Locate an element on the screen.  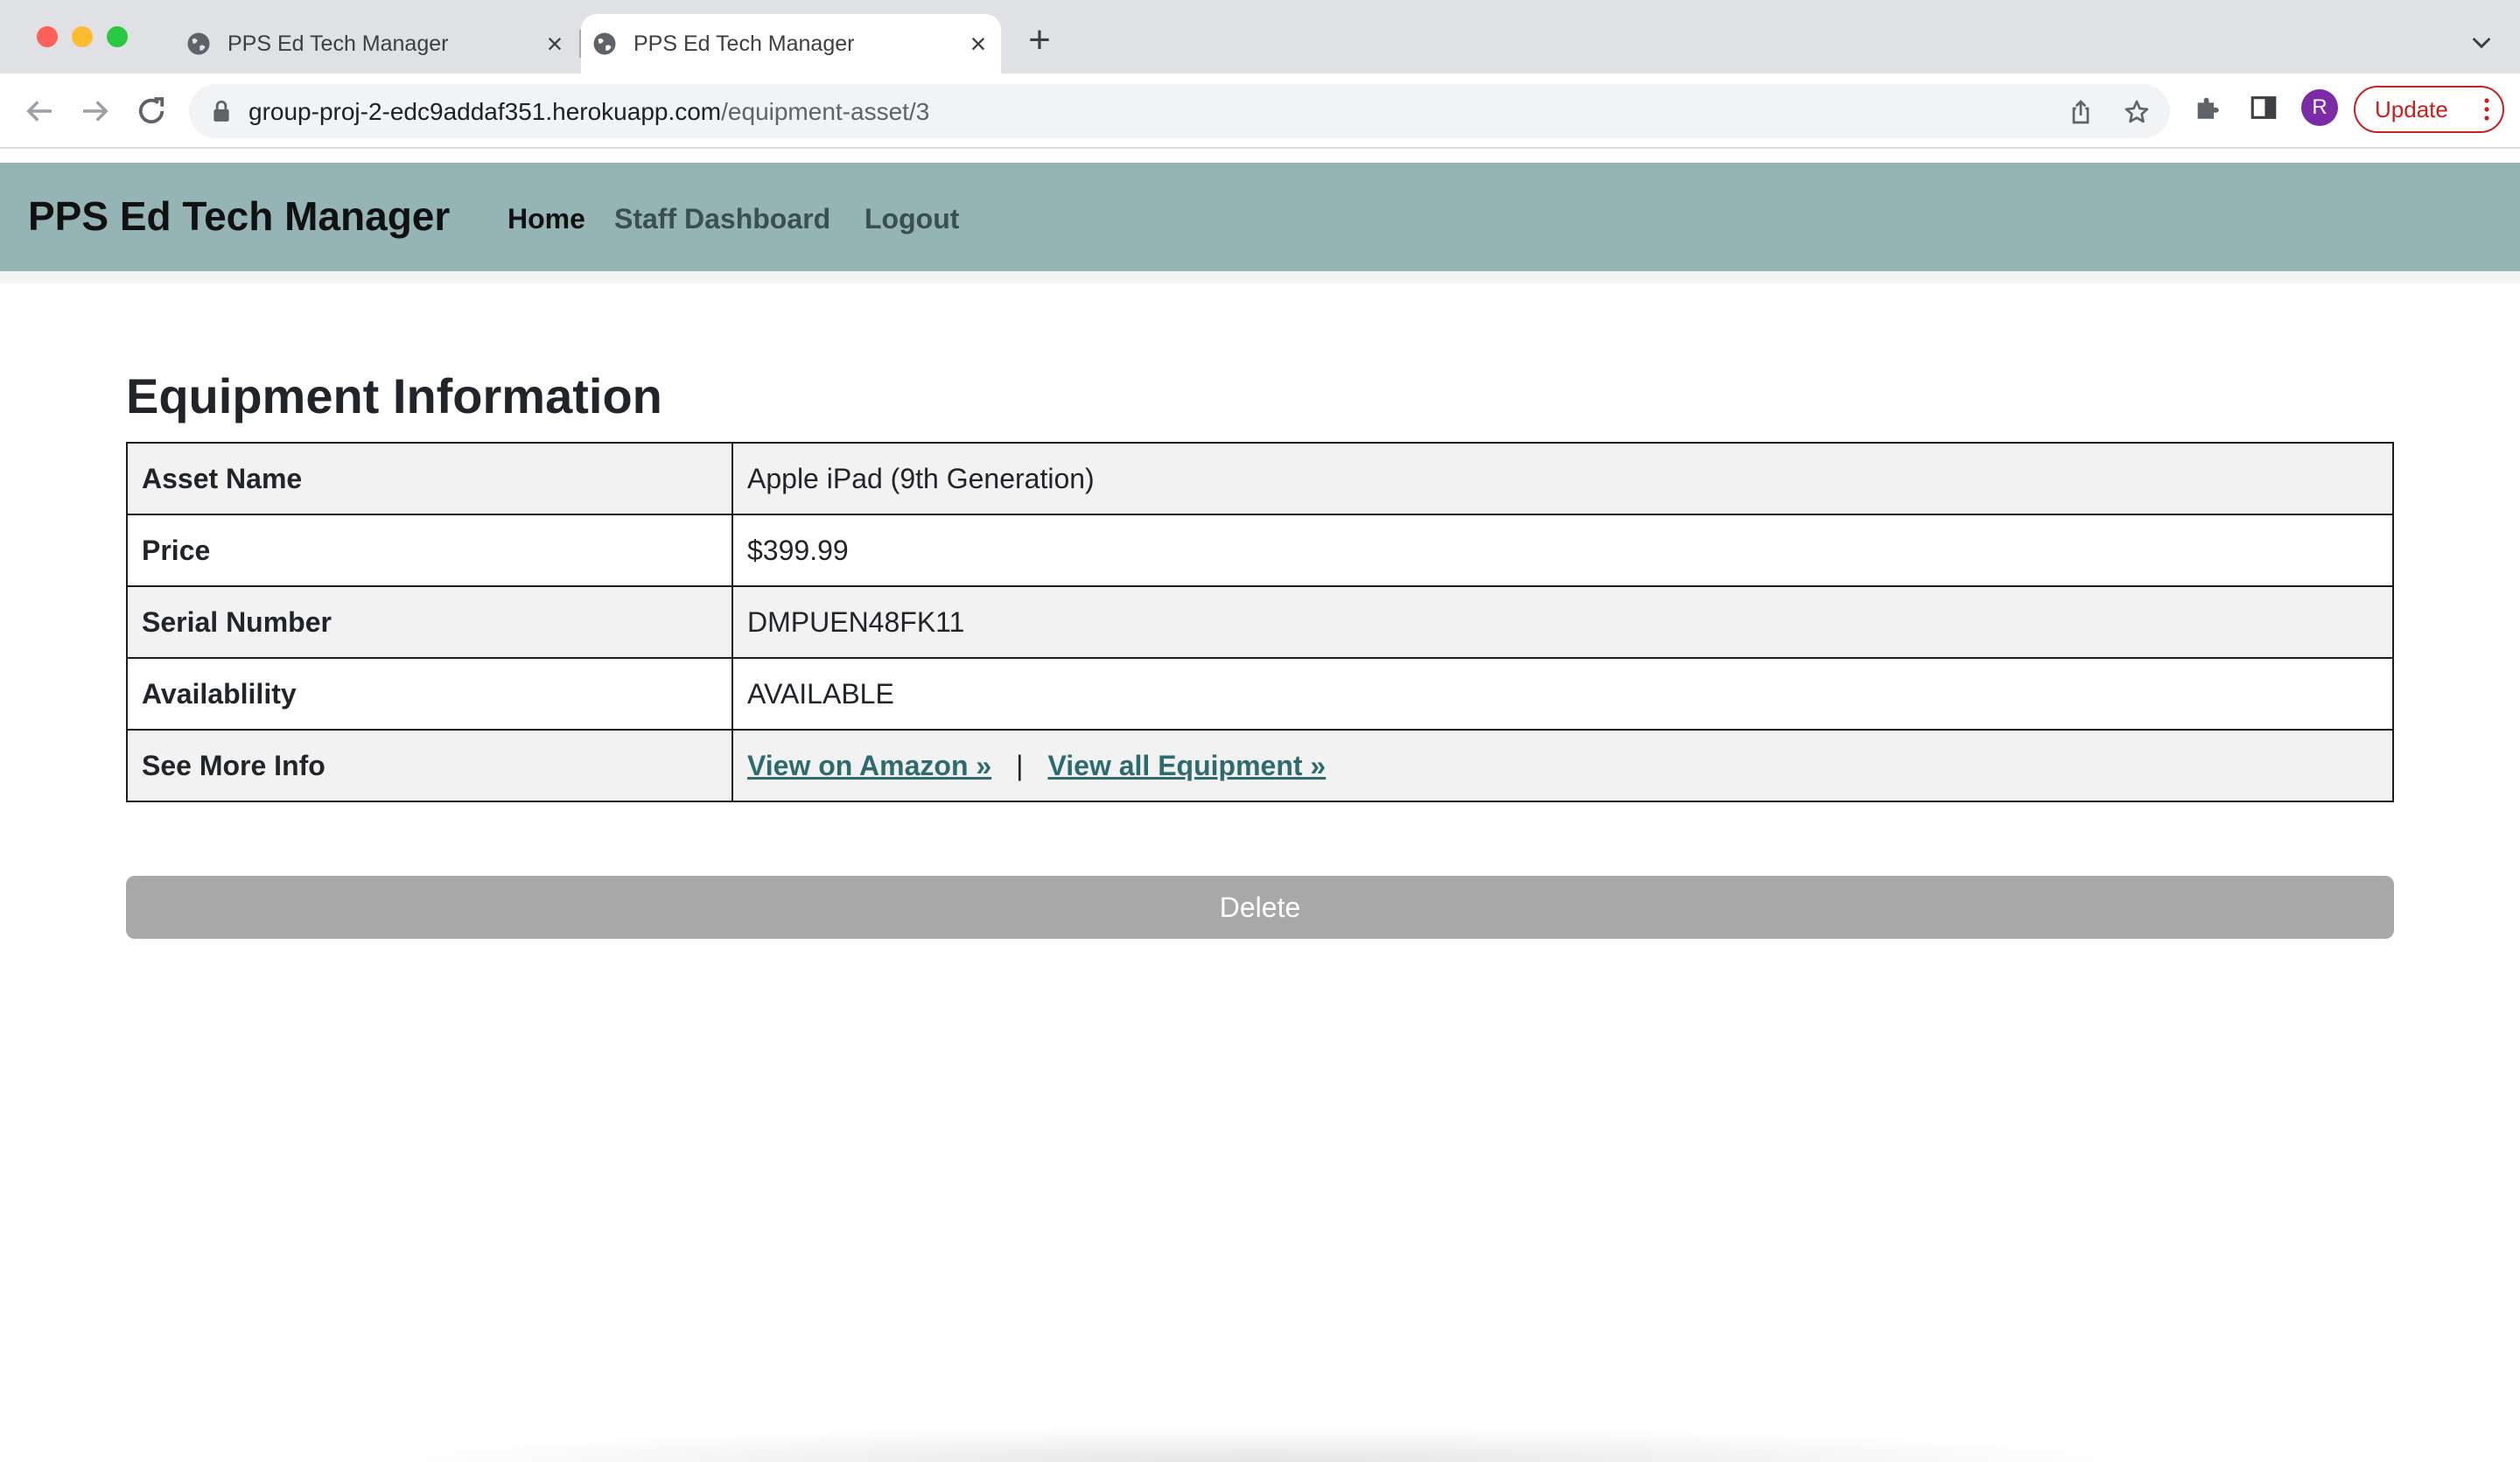
url-host: group-proj-2-edc9addaf351.herokuapp.com is located at coordinates (485, 111).